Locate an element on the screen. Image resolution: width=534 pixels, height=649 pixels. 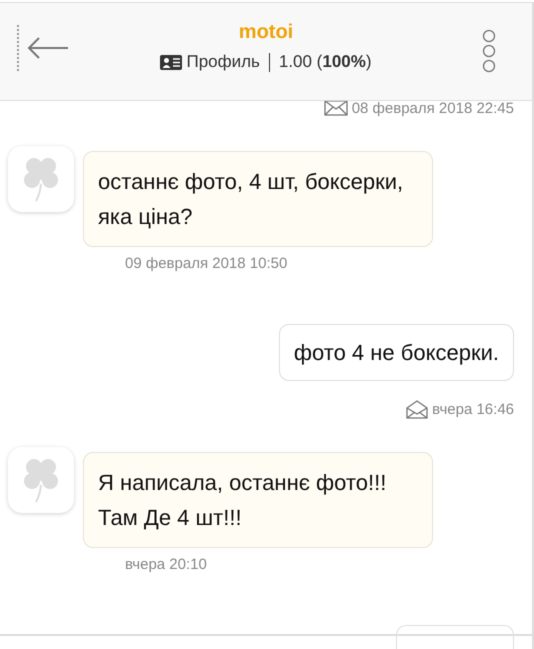
rating-text: 1.00 (100%) is located at coordinates (325, 62).